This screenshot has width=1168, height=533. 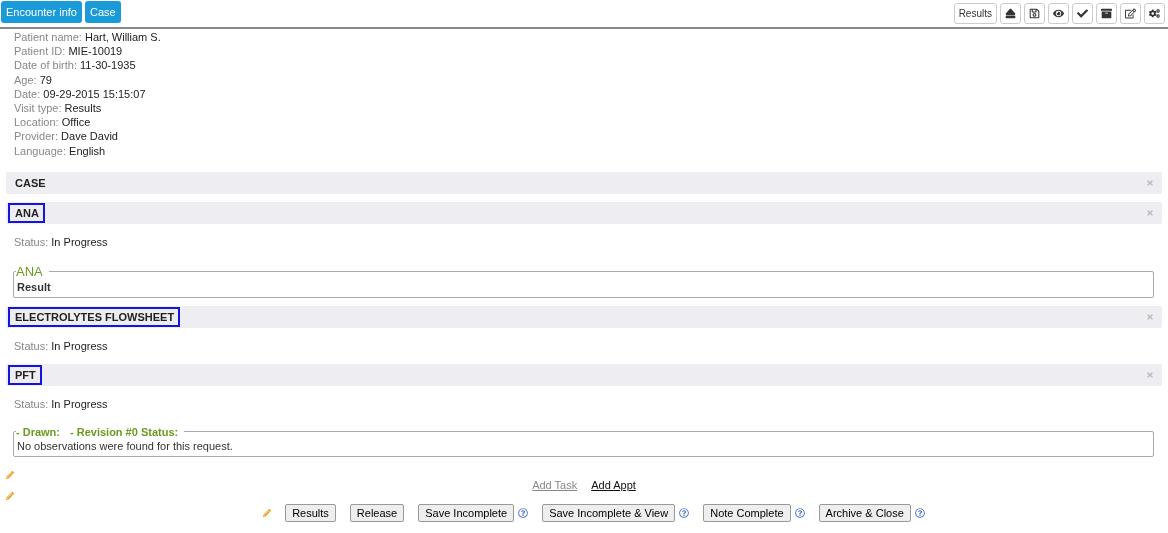 I want to click on patient-info-line: Visit type: Results, so click(x=58, y=108).